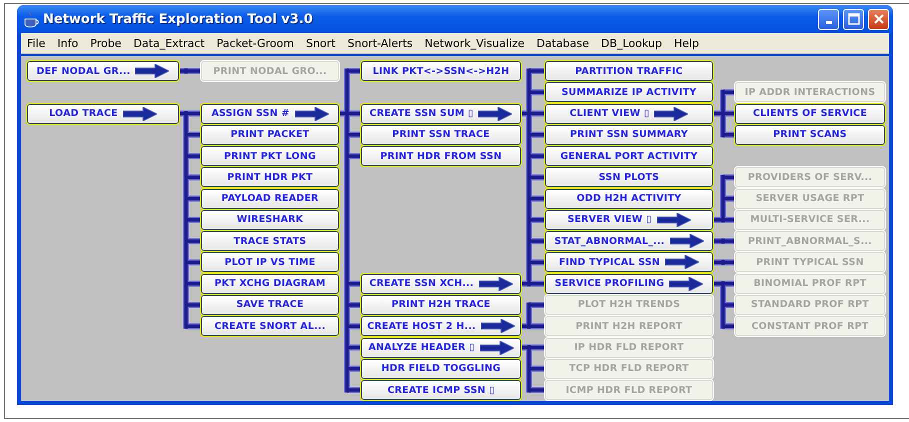 This screenshot has width=909, height=422. I want to click on command-button: PARTITION TRAFFIC, so click(629, 71).